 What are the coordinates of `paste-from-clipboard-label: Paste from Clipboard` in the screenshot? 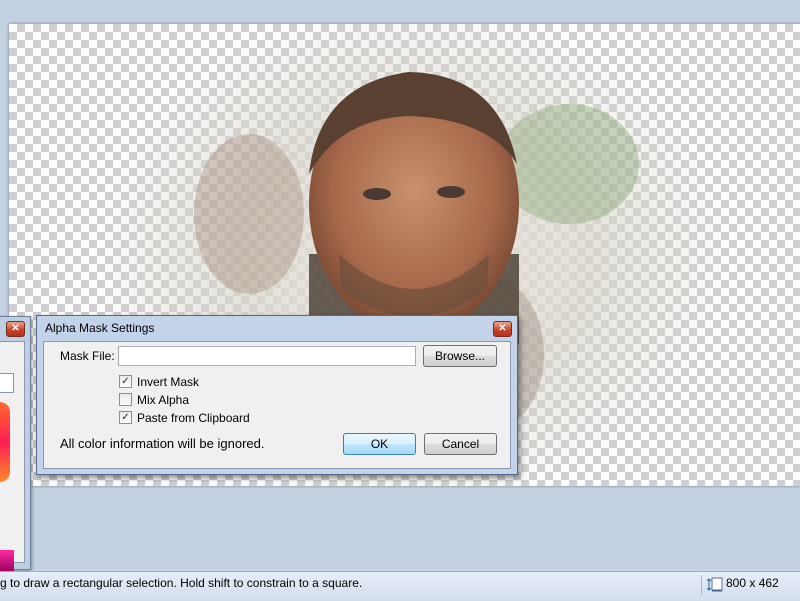 It's located at (193, 418).